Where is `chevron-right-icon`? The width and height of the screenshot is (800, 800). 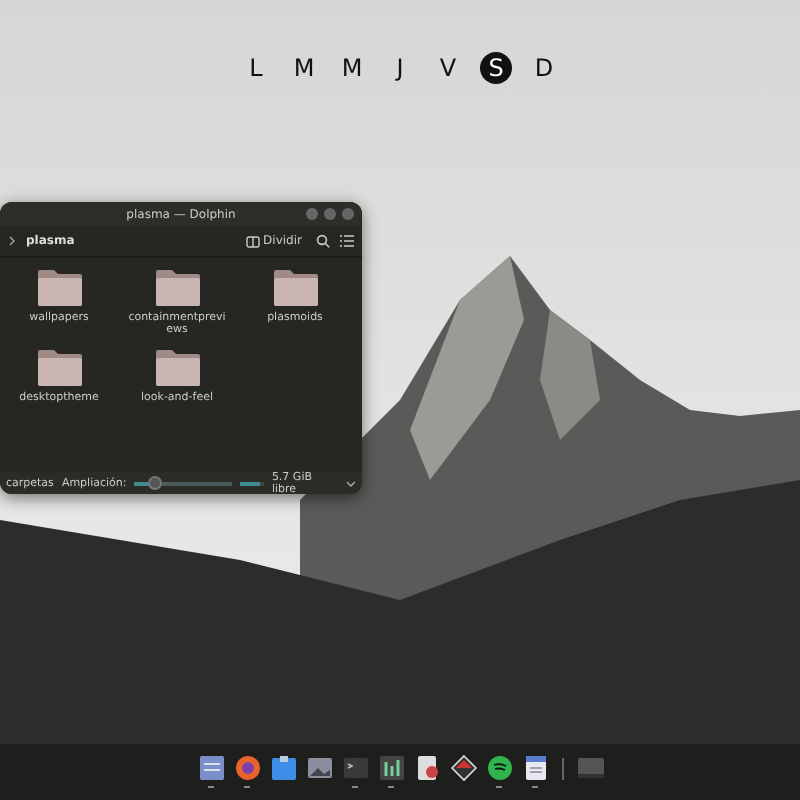
chevron-right-icon is located at coordinates (12, 241).